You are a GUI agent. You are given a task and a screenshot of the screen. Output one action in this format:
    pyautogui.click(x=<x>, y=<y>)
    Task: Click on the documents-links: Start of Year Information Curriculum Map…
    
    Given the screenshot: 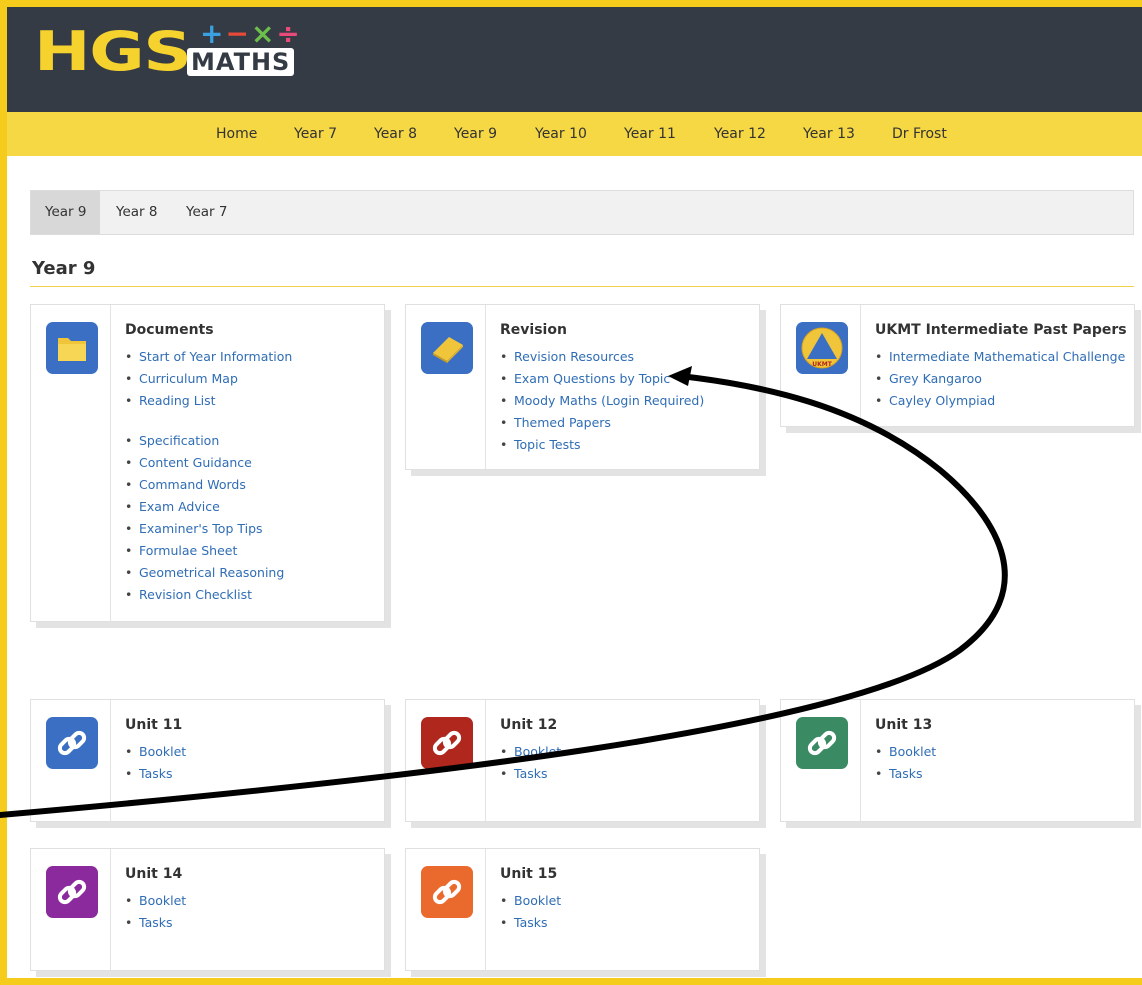 What is the action you would take?
    pyautogui.click(x=208, y=476)
    